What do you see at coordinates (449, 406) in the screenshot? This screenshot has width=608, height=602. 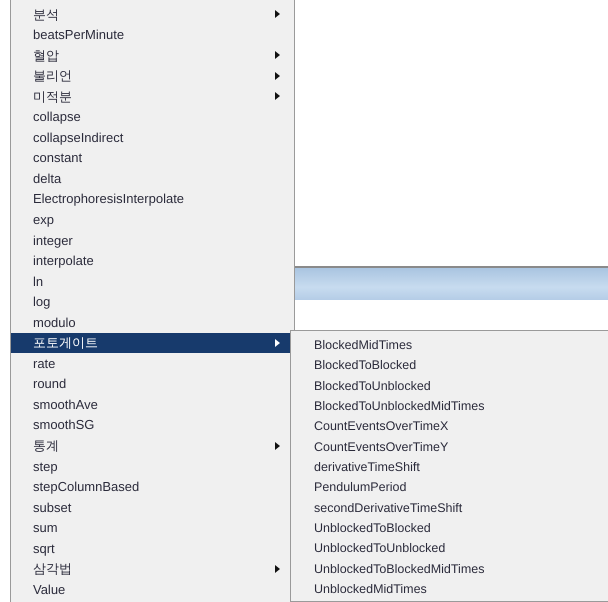 I see `submenu-item: BlockedToUnblockedMidTimes` at bounding box center [449, 406].